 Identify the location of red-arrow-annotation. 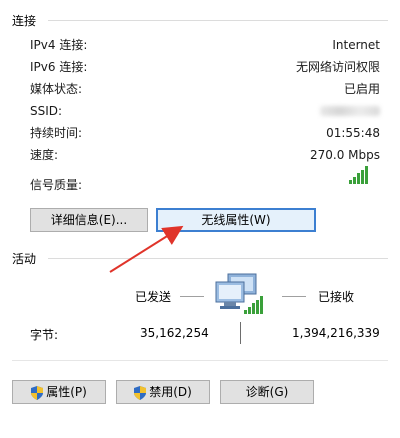
(146, 249).